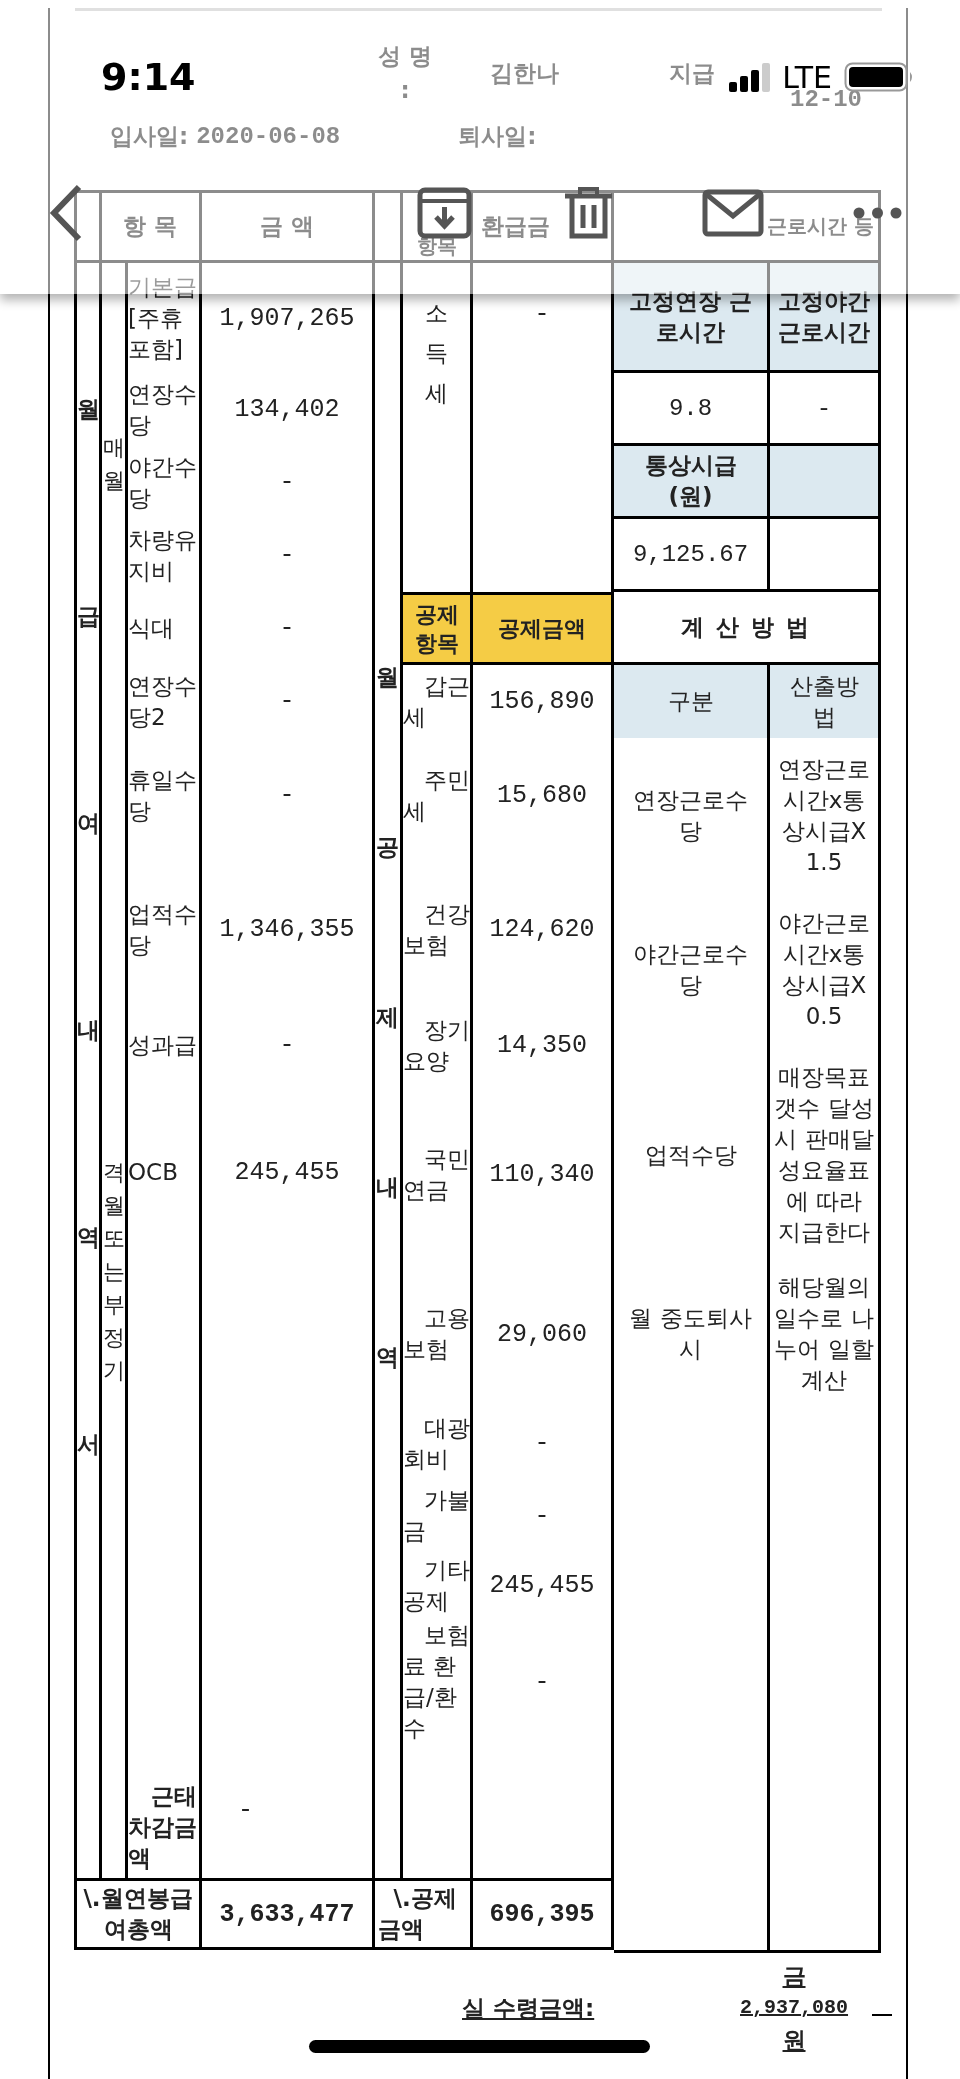 The height and width of the screenshot is (2079, 960). What do you see at coordinates (750, 77) in the screenshot?
I see `signal-icon` at bounding box center [750, 77].